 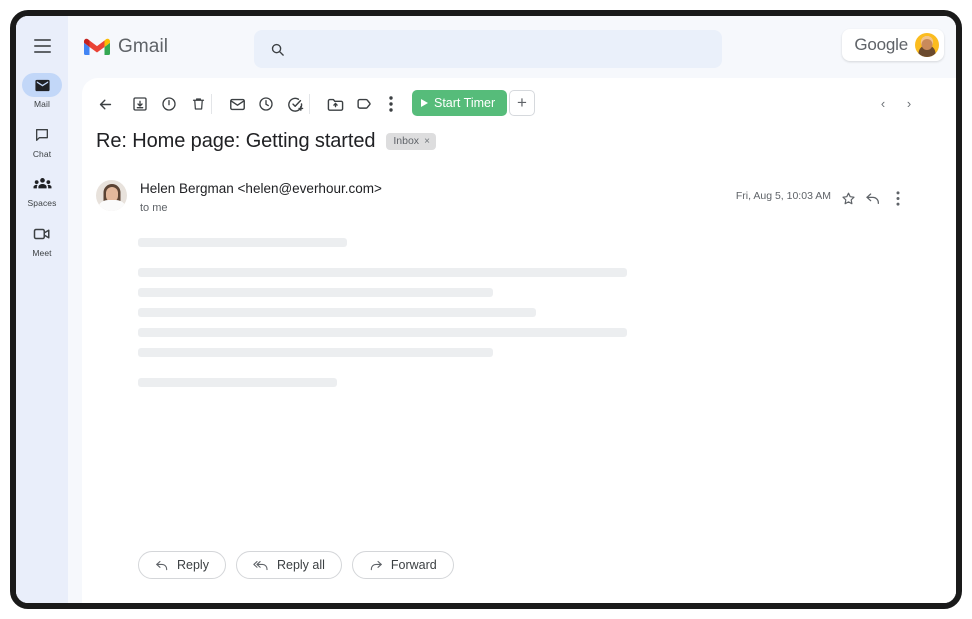 I want to click on sidebar-item-label: Mail, so click(x=42, y=104).